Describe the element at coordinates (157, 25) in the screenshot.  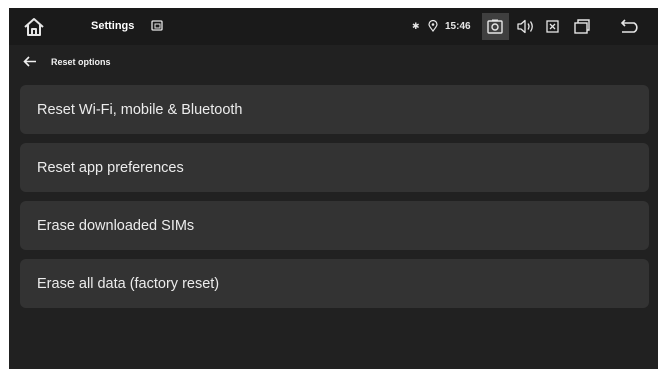
I see `cast-icon` at that location.